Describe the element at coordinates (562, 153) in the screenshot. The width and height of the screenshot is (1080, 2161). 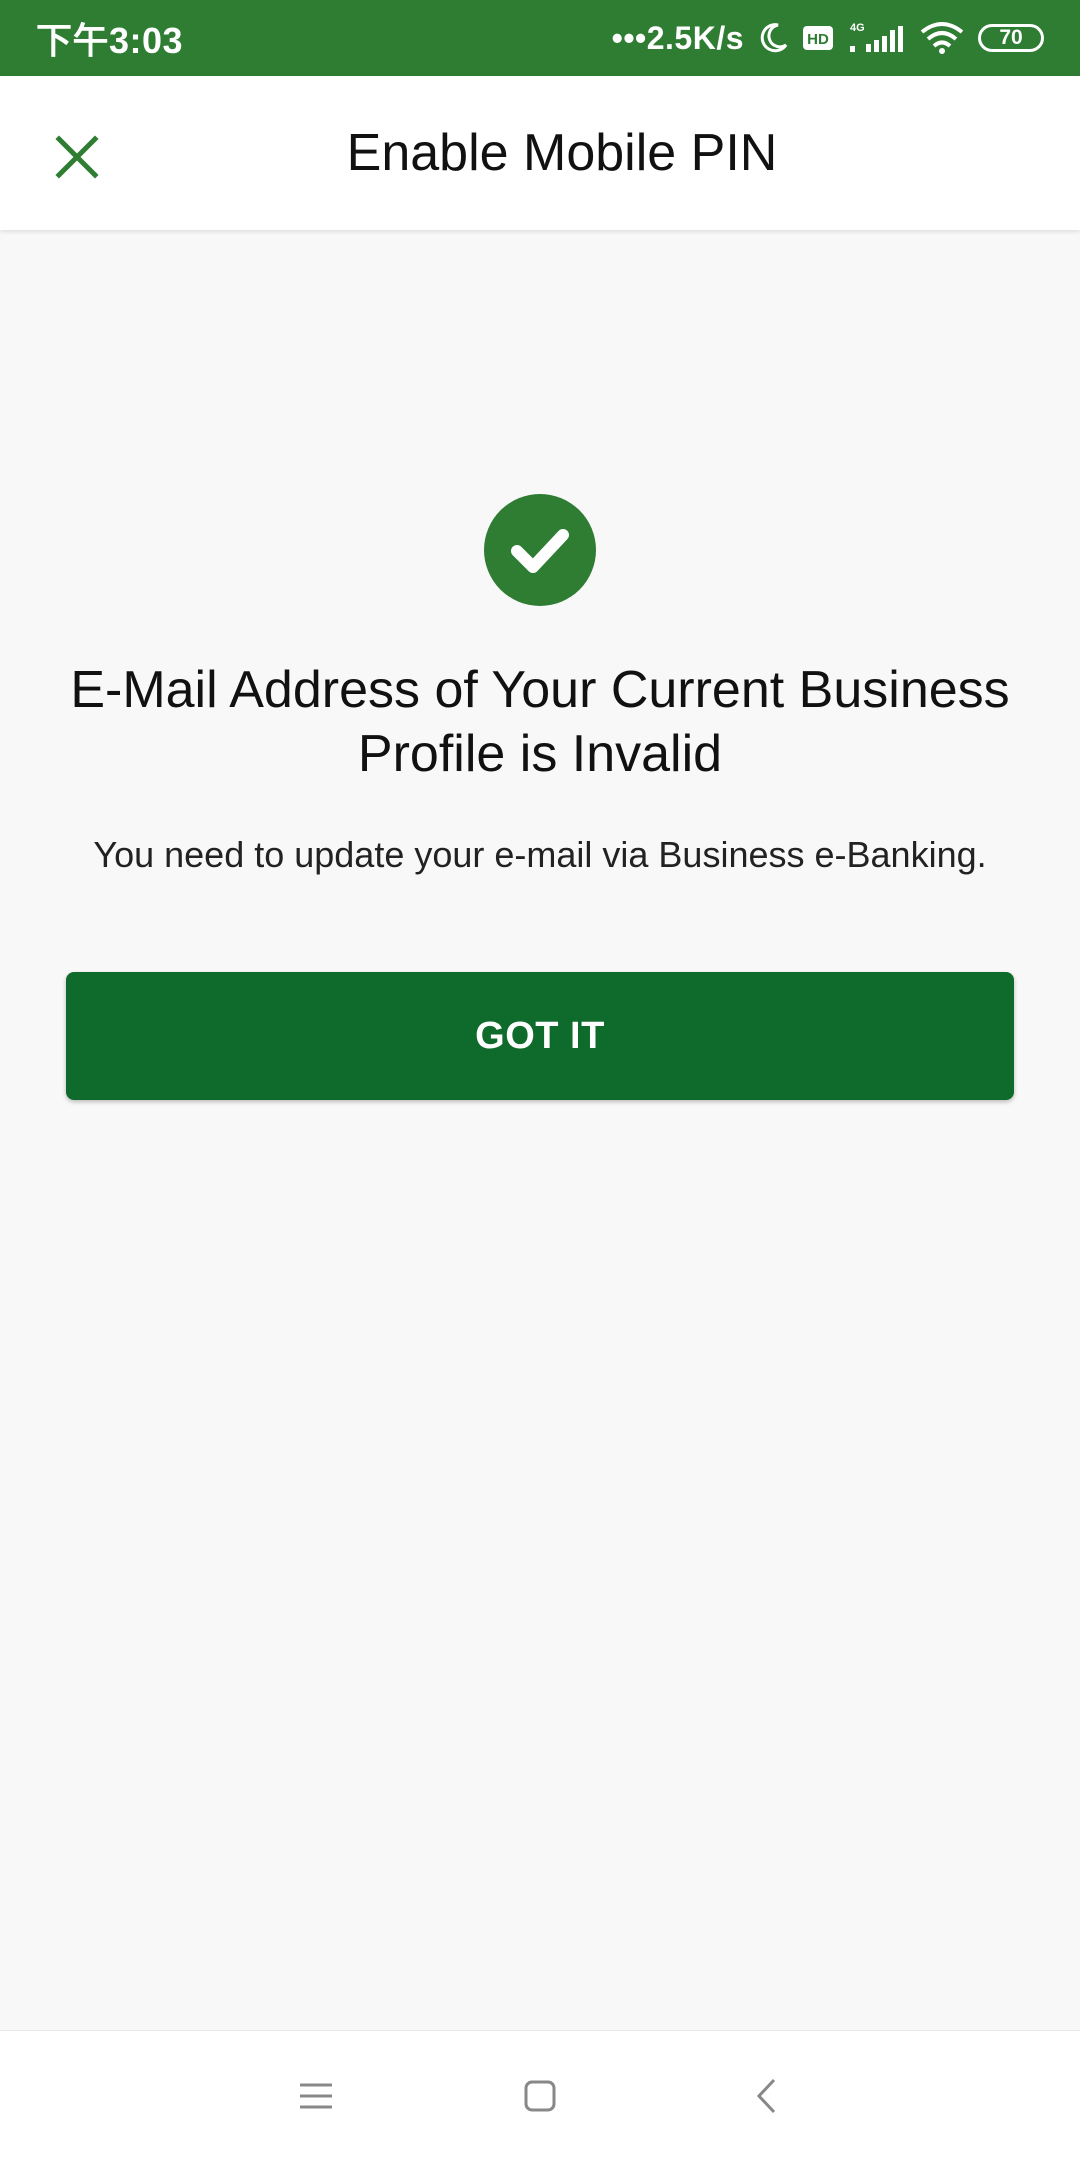
I see `page-title: Enable Mobile PIN` at that location.